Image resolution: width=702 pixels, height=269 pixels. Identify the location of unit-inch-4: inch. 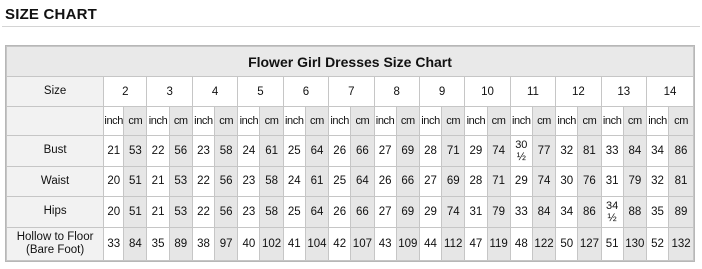
(203, 121).